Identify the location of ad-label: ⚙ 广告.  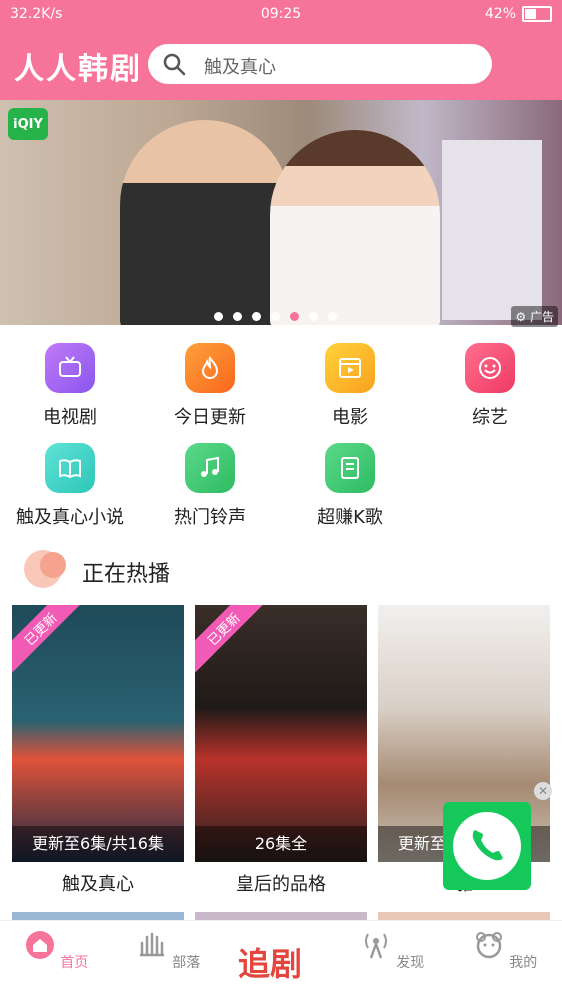
(534, 316).